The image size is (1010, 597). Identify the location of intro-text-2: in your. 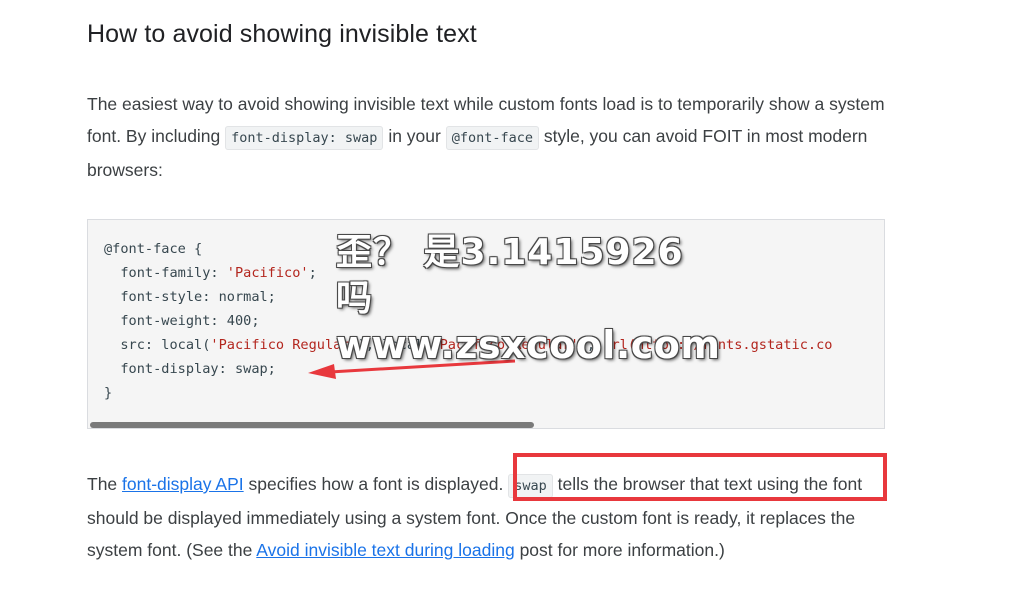
(414, 136).